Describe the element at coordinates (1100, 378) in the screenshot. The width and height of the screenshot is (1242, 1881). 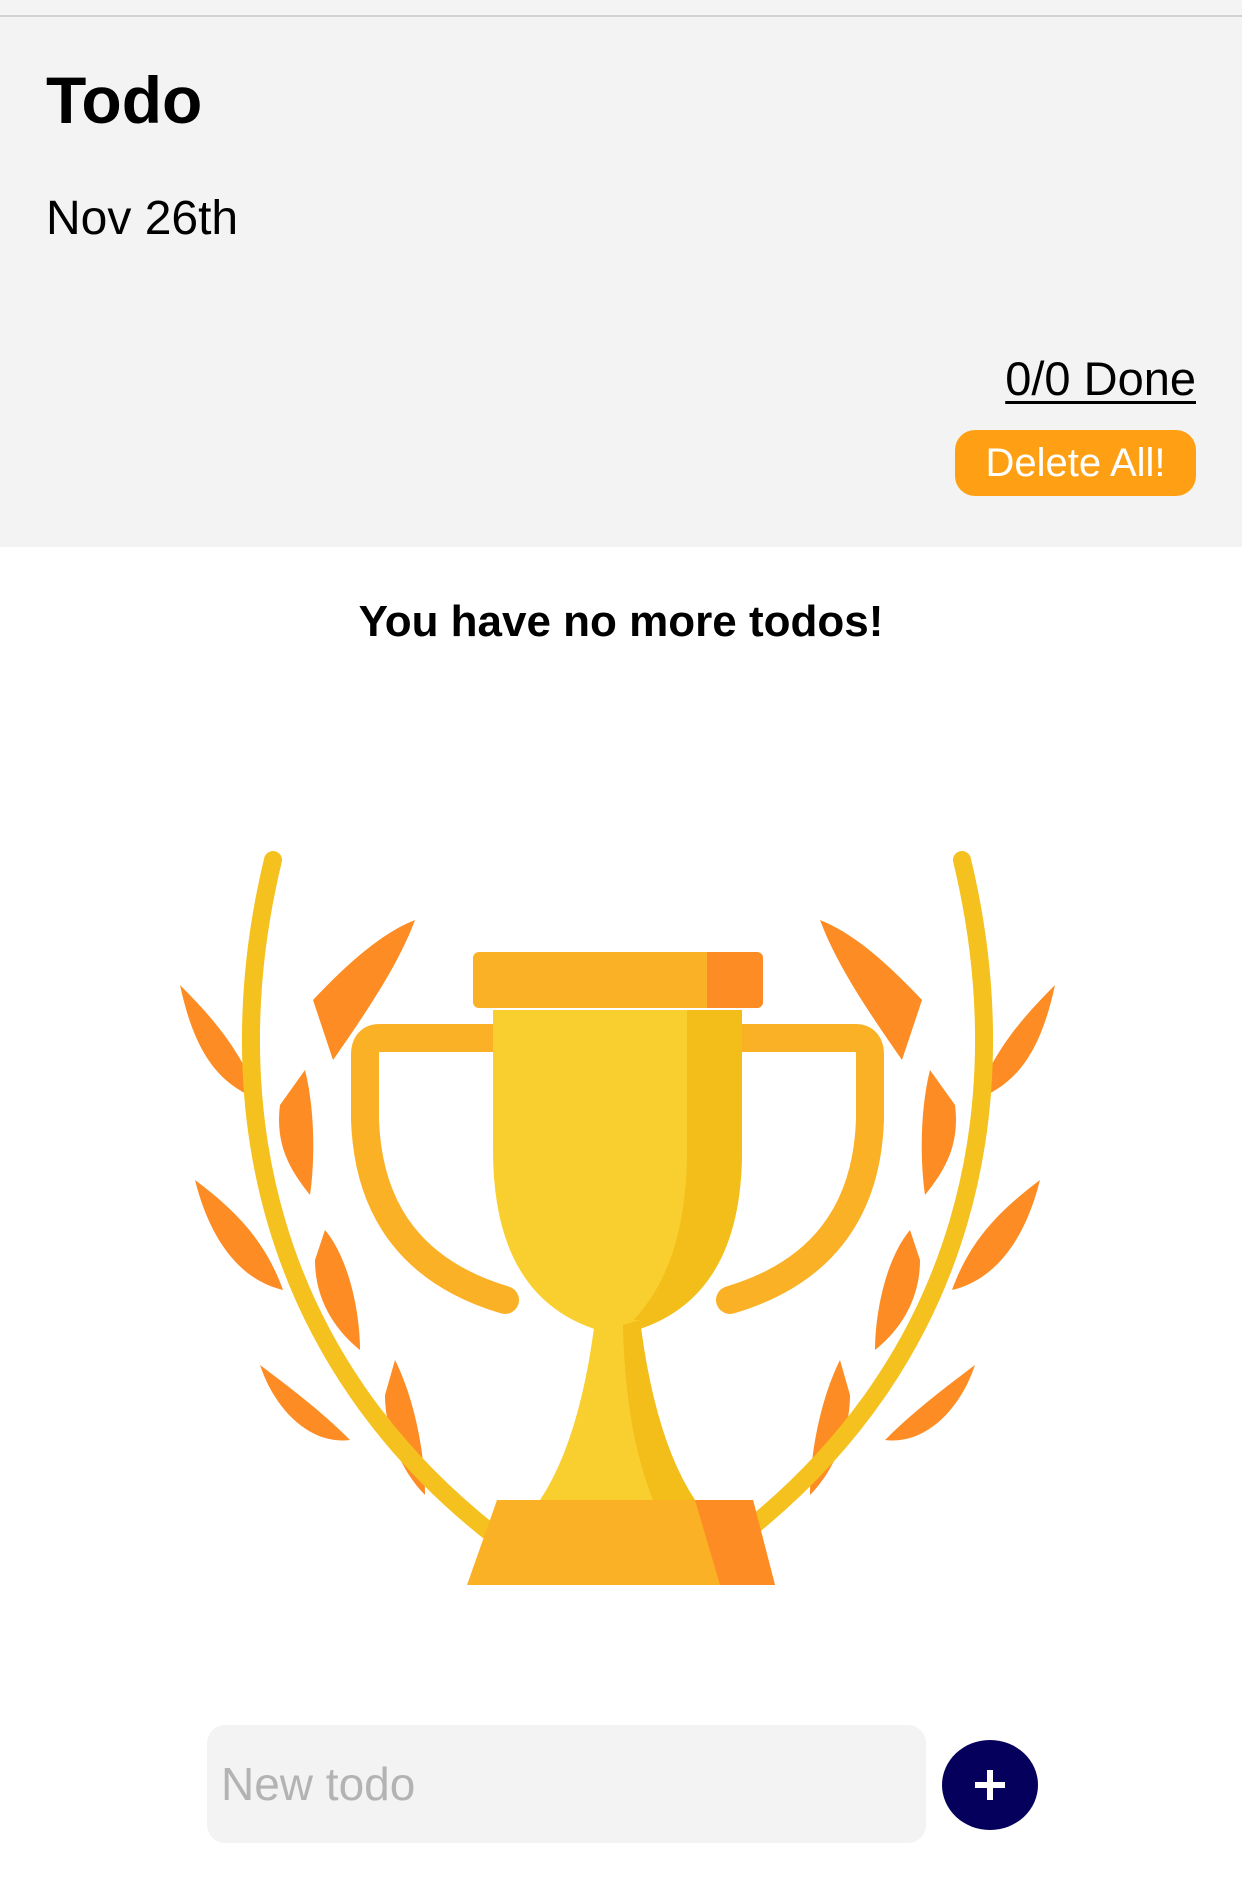
I see `done-counter-link: 0/0 Done` at that location.